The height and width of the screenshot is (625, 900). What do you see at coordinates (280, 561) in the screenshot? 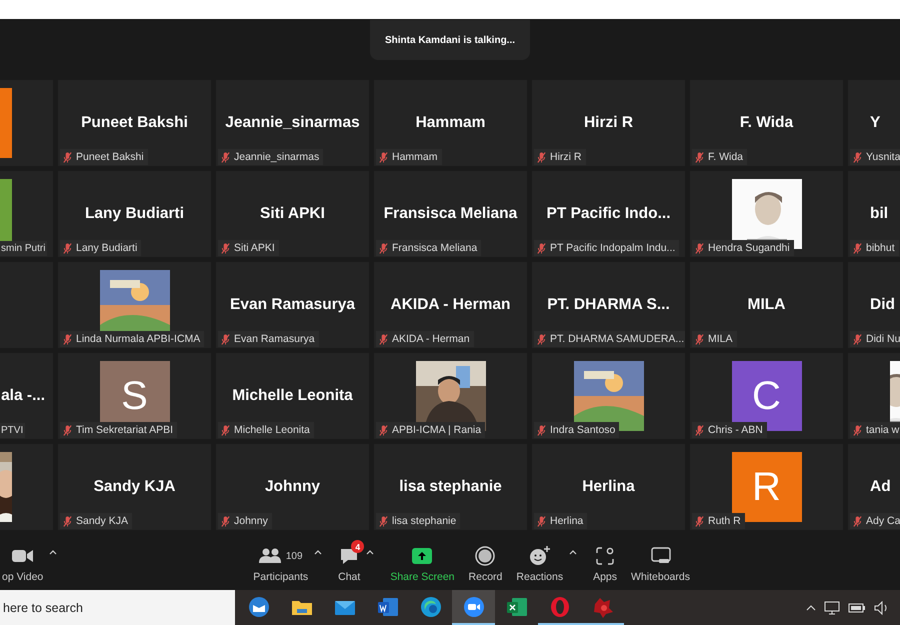
I see `participants-button: 109 Participants` at bounding box center [280, 561].